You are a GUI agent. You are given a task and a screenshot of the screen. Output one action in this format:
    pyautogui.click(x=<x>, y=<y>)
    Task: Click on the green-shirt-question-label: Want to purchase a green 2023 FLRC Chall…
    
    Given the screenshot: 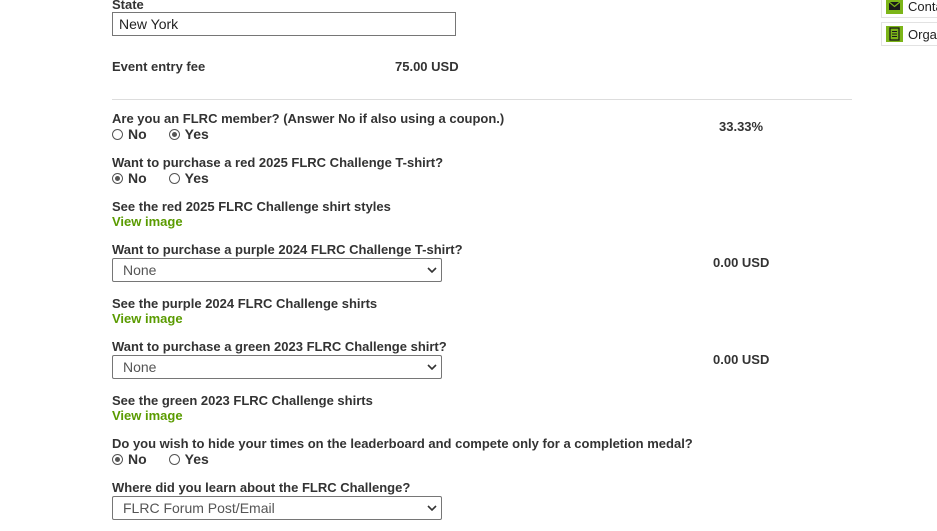 What is the action you would take?
    pyautogui.click(x=279, y=346)
    